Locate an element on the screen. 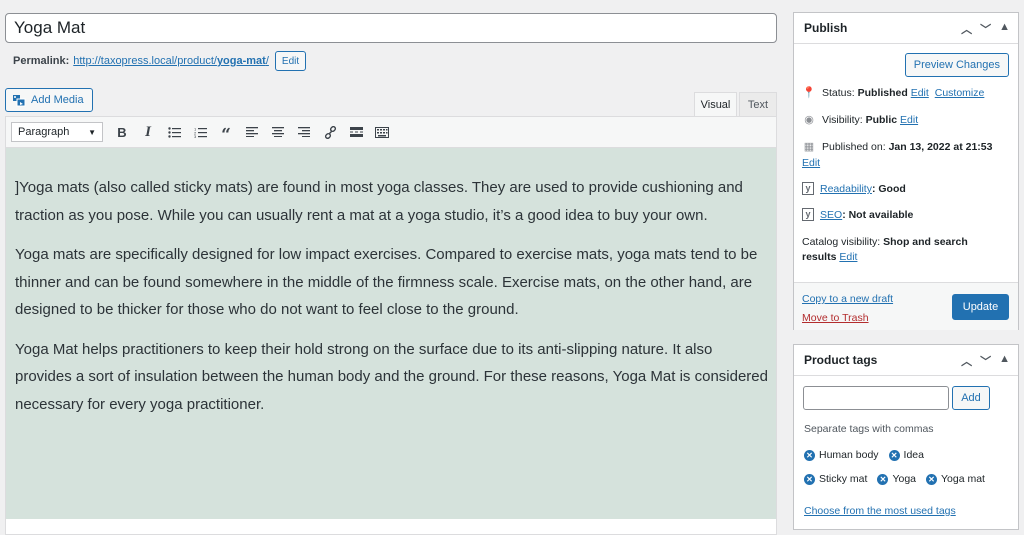 This screenshot has height=535, width=1024. permalink-label: Permalink: is located at coordinates (41, 61).